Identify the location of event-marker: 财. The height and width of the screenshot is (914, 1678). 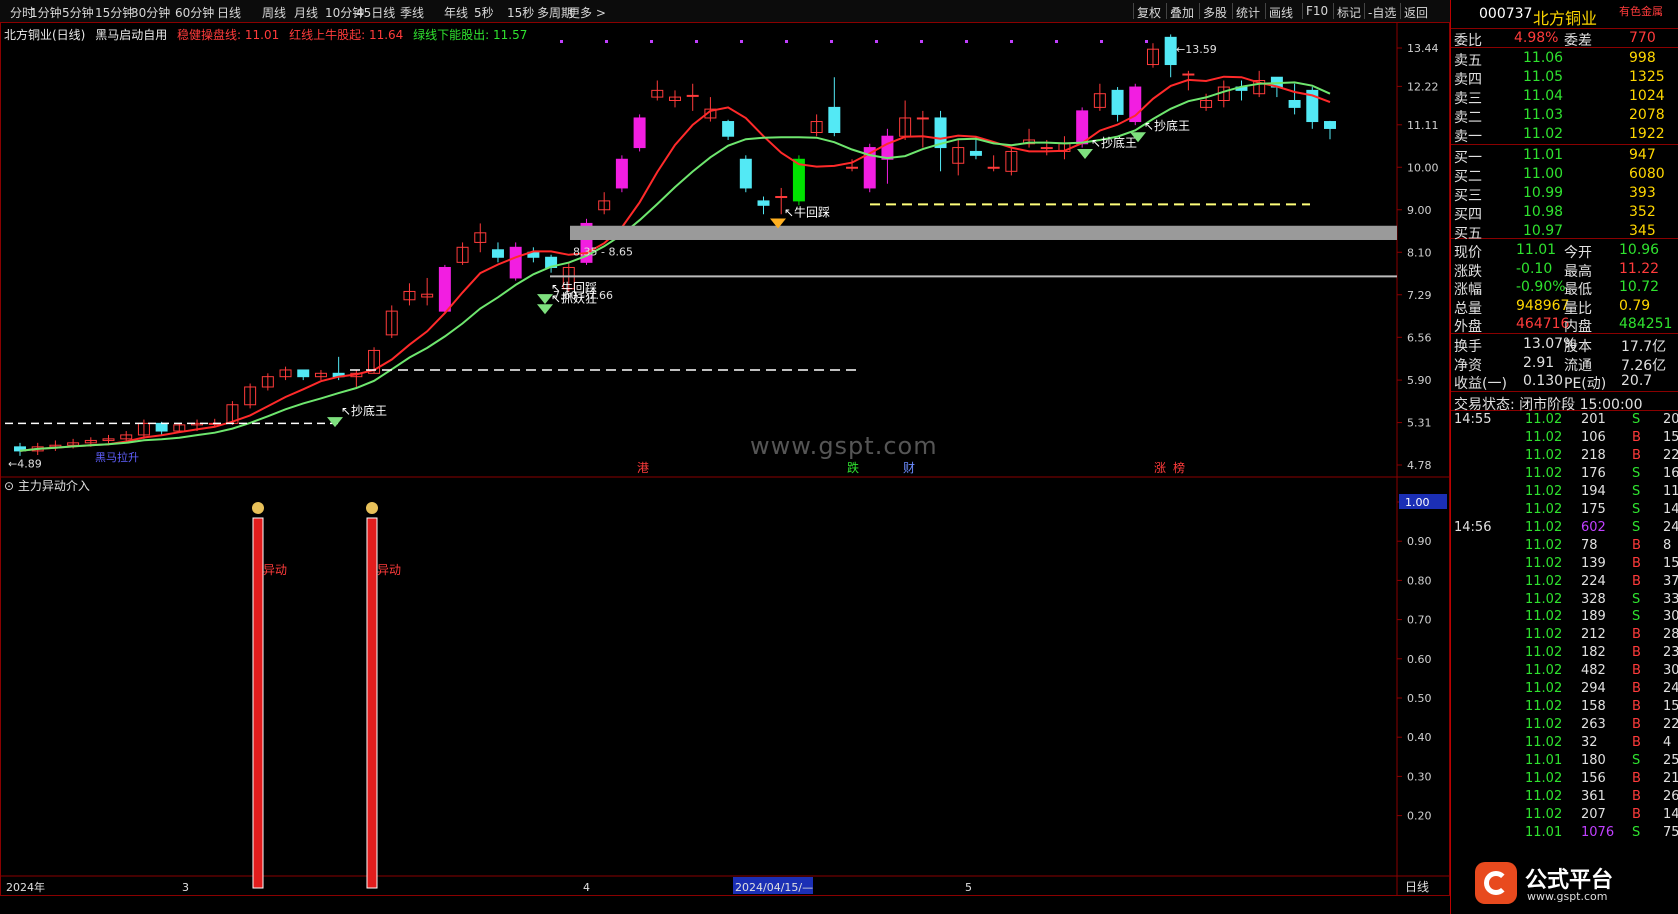
(909, 468).